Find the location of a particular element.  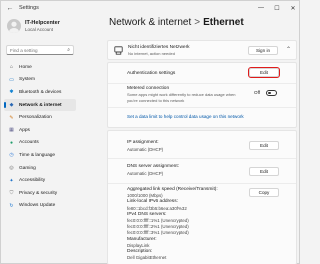

metered-state-label: Off is located at coordinates (257, 92).